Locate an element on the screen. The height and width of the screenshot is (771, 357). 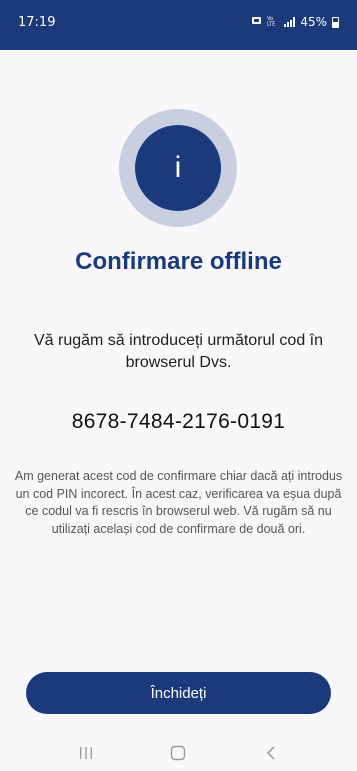
svg-text: LTE is located at coordinates (271, 24).